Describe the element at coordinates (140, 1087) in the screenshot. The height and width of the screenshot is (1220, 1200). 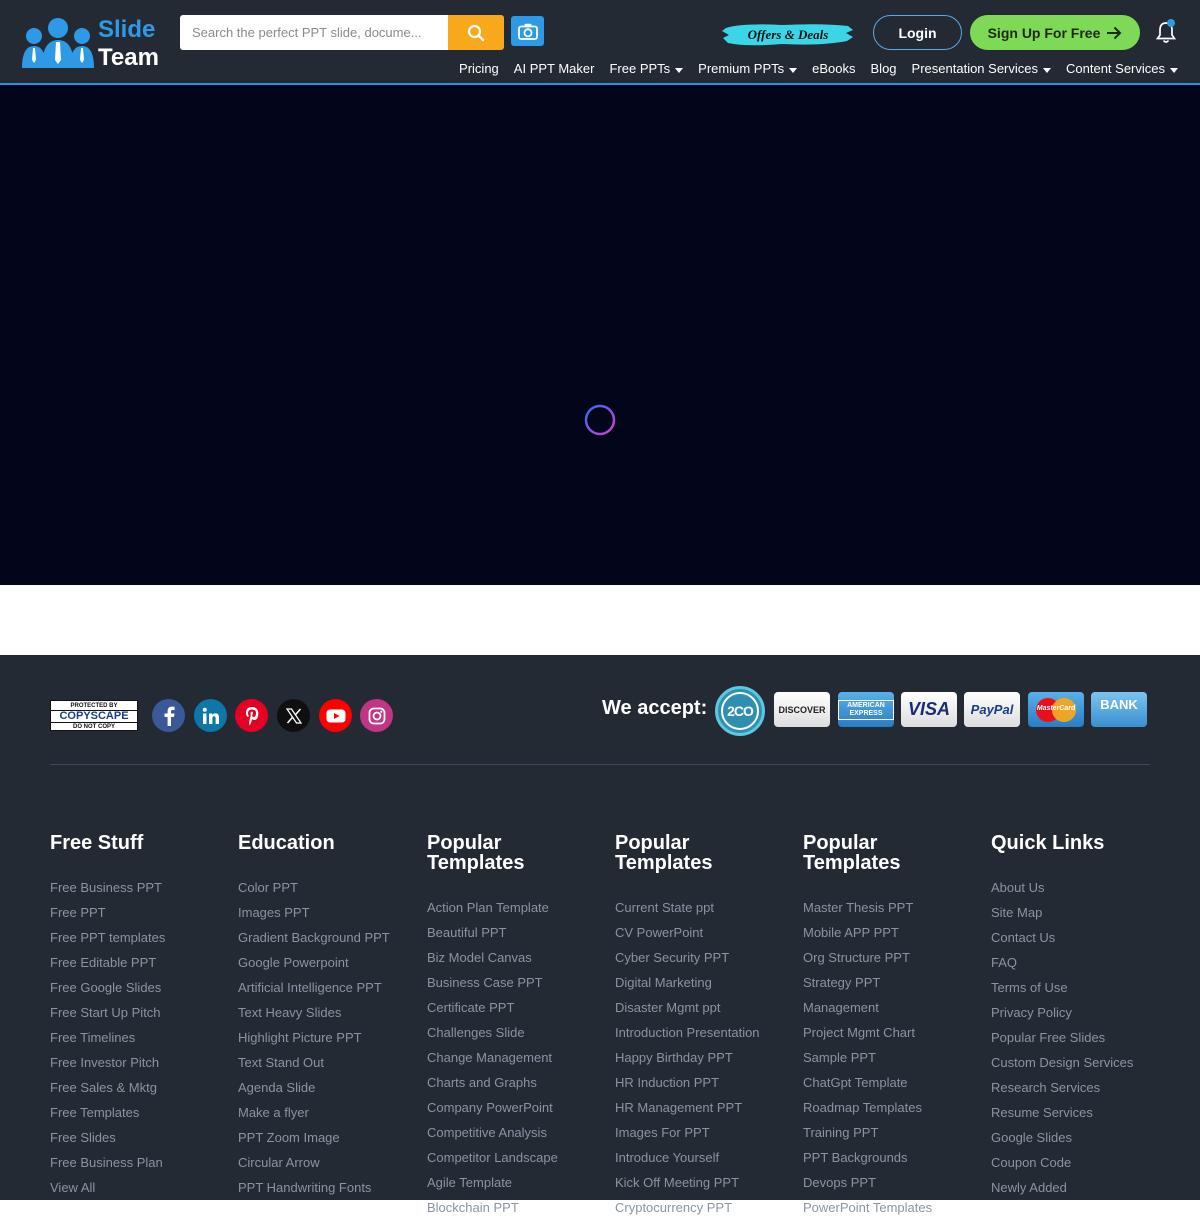
I see `footer-link: Free Sales & Mktg` at that location.